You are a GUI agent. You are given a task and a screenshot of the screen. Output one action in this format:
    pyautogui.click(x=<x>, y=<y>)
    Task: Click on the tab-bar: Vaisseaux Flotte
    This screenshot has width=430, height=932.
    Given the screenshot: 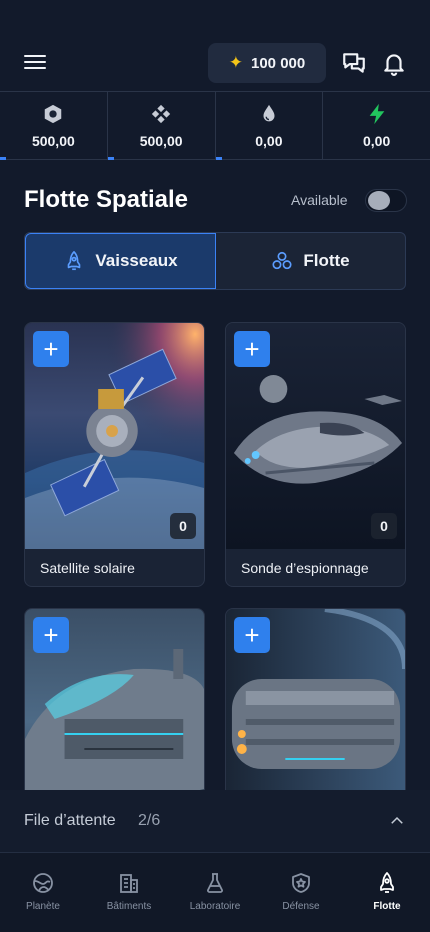 What is the action you would take?
    pyautogui.click(x=215, y=261)
    